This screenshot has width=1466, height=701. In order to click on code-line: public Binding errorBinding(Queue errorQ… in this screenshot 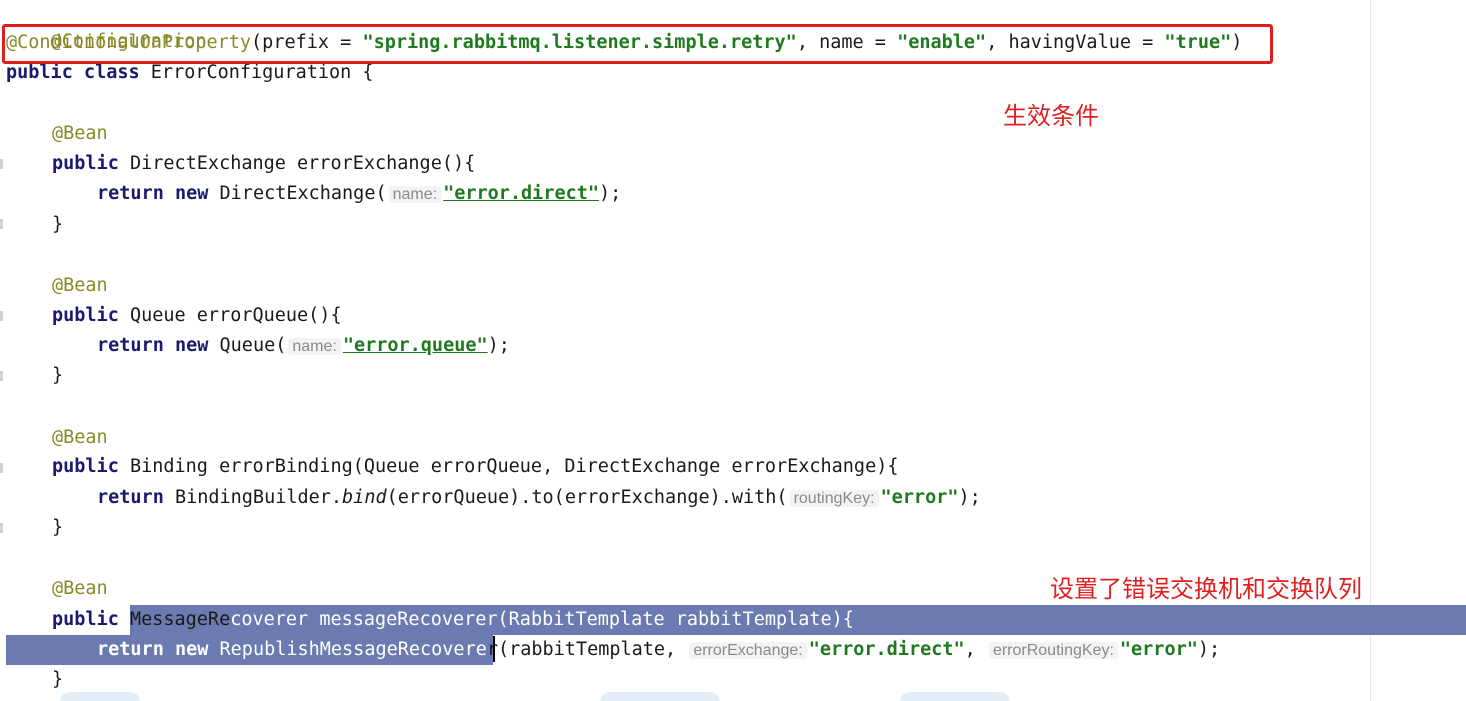, I will do `click(475, 467)`.